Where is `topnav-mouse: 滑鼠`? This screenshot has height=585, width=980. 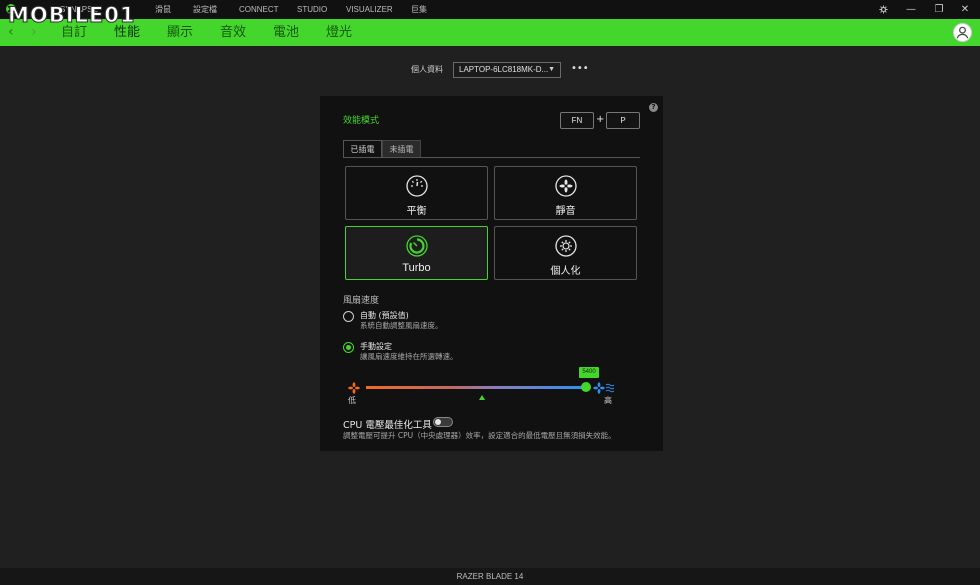 topnav-mouse: 滑鼠 is located at coordinates (163, 9).